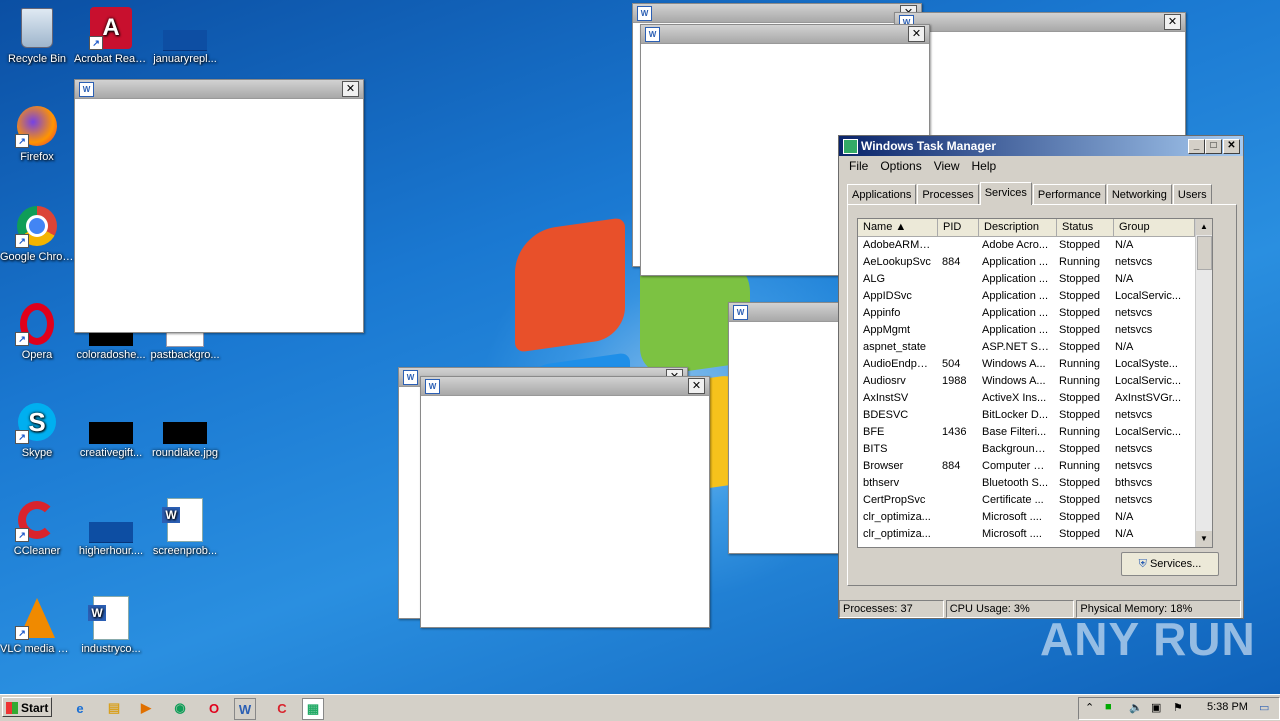  Describe the element at coordinates (1035, 330) in the screenshot. I see `table-row: AppMgmt Application ... Stopped netsvcs` at that location.